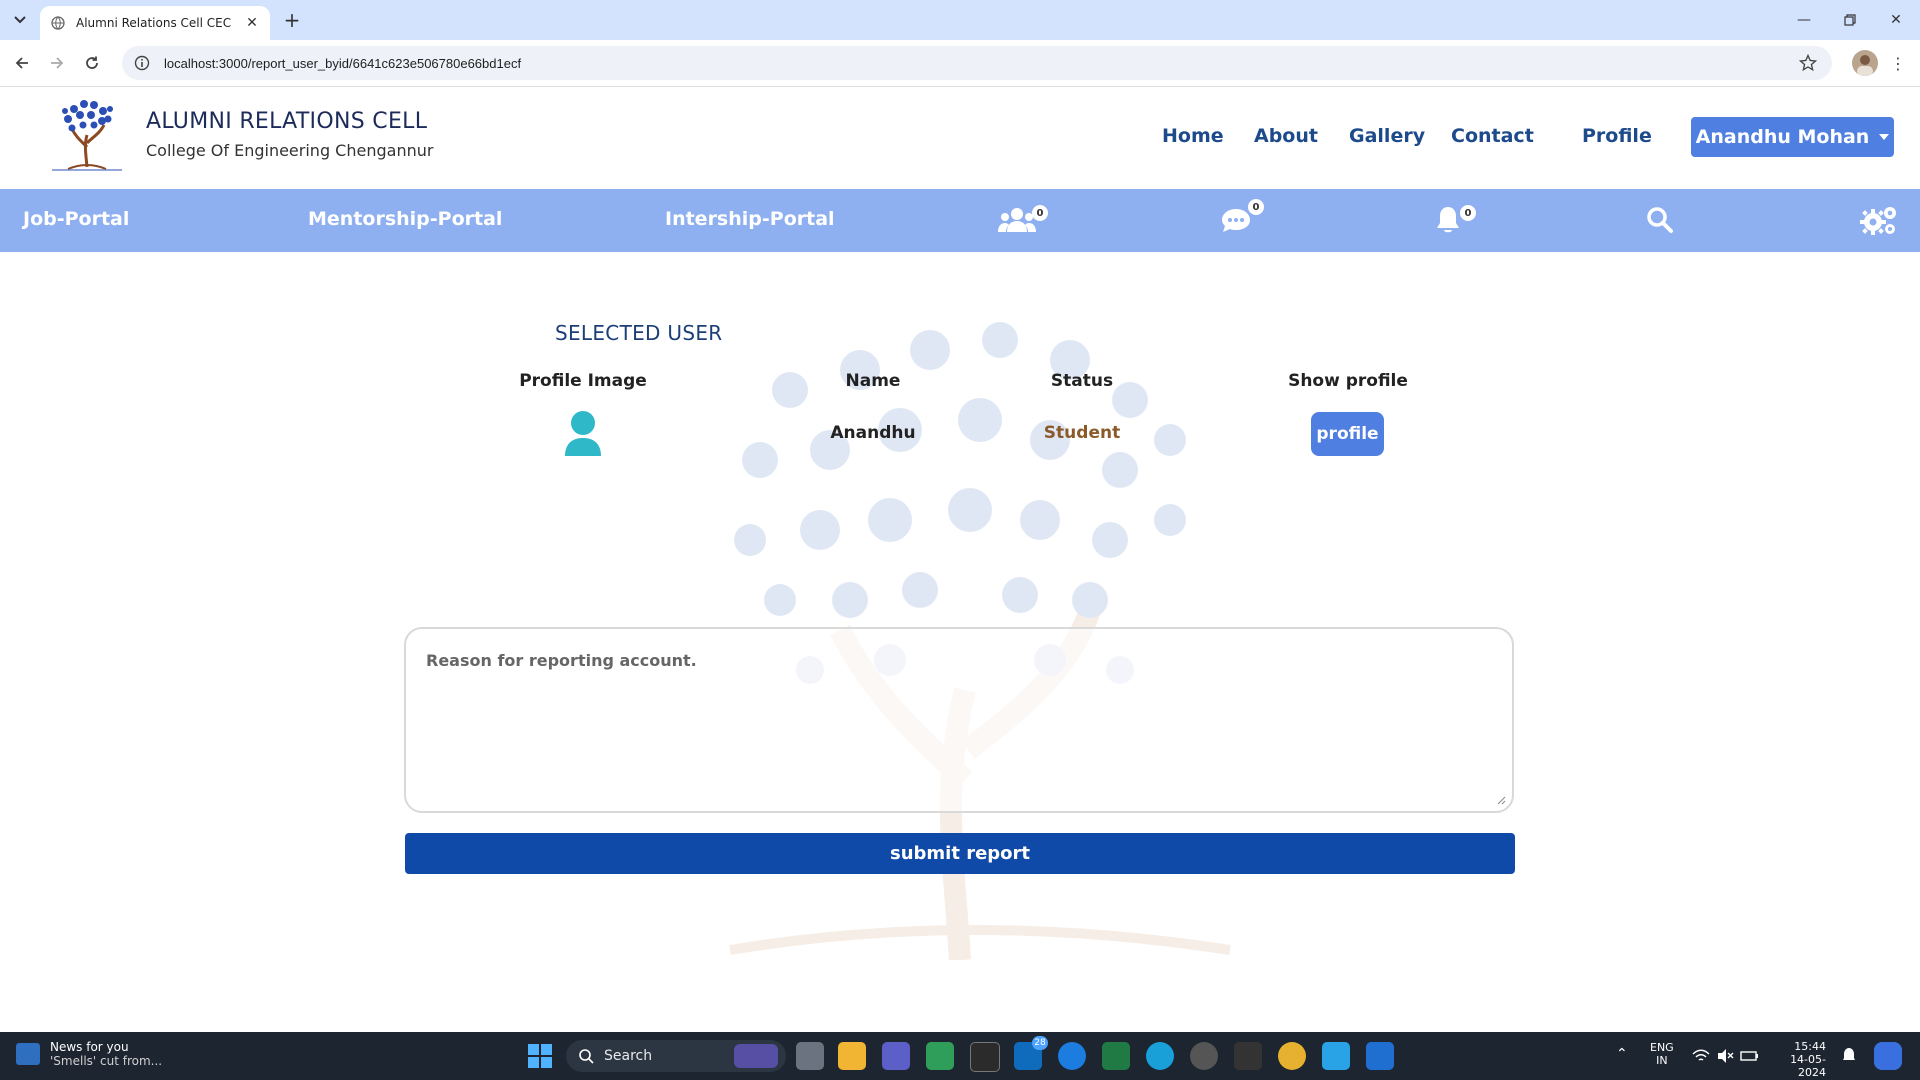  What do you see at coordinates (959, 720) in the screenshot?
I see `report-reason-textarea: Reason for reporting account.` at bounding box center [959, 720].